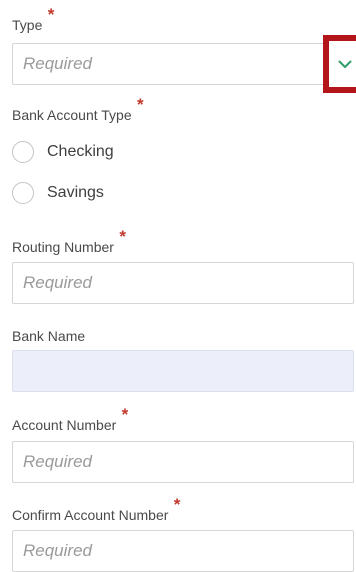  I want to click on confirm-account-number-input: Required, so click(183, 551).